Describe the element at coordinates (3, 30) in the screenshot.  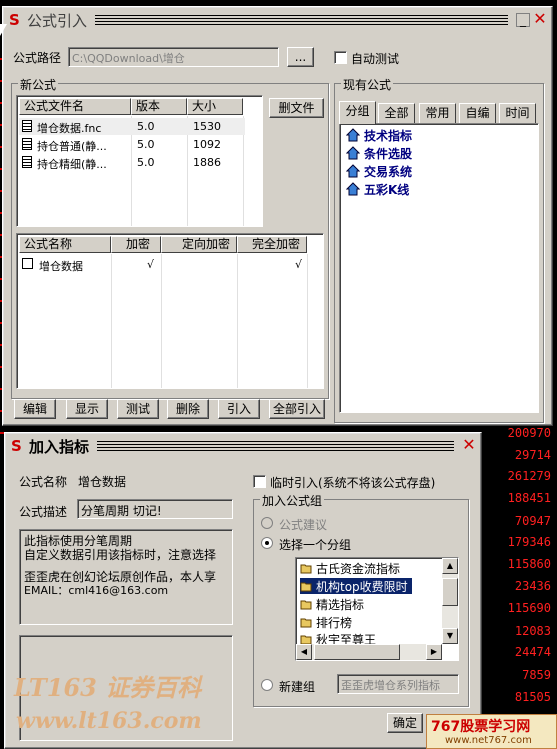
I see `mouse-cursor-icon` at that location.